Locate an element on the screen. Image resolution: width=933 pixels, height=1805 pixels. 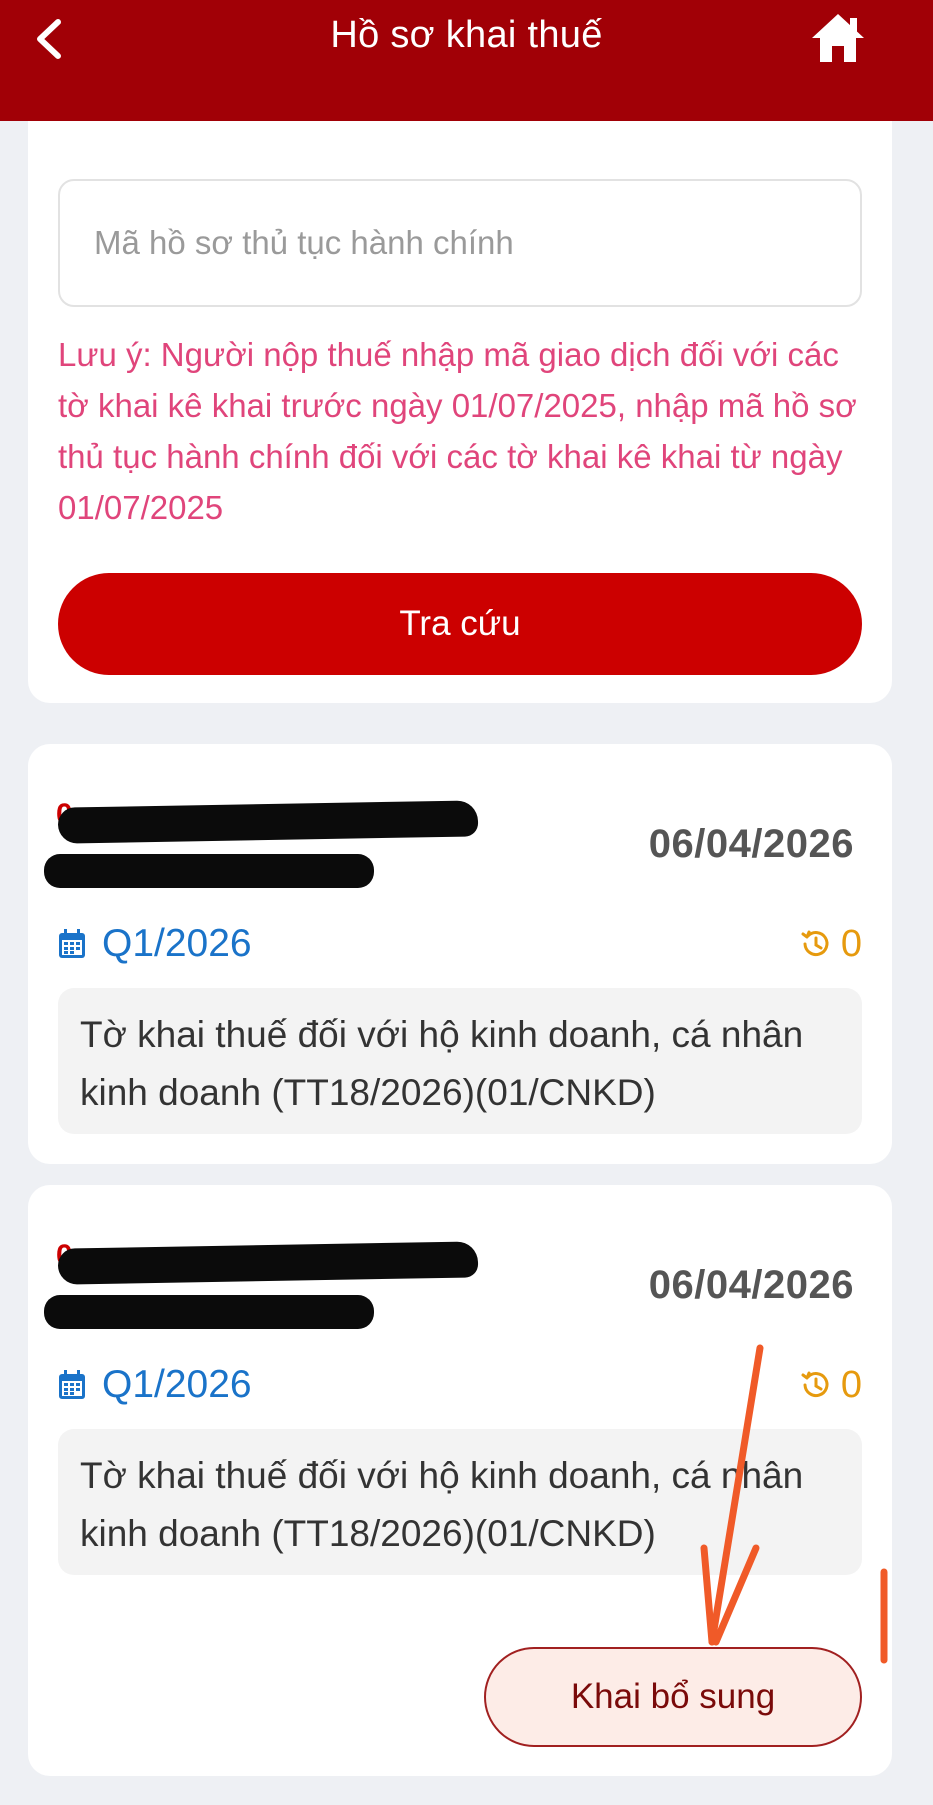
supplementary-declaration-button: Khai bổ sung is located at coordinates (673, 1697).